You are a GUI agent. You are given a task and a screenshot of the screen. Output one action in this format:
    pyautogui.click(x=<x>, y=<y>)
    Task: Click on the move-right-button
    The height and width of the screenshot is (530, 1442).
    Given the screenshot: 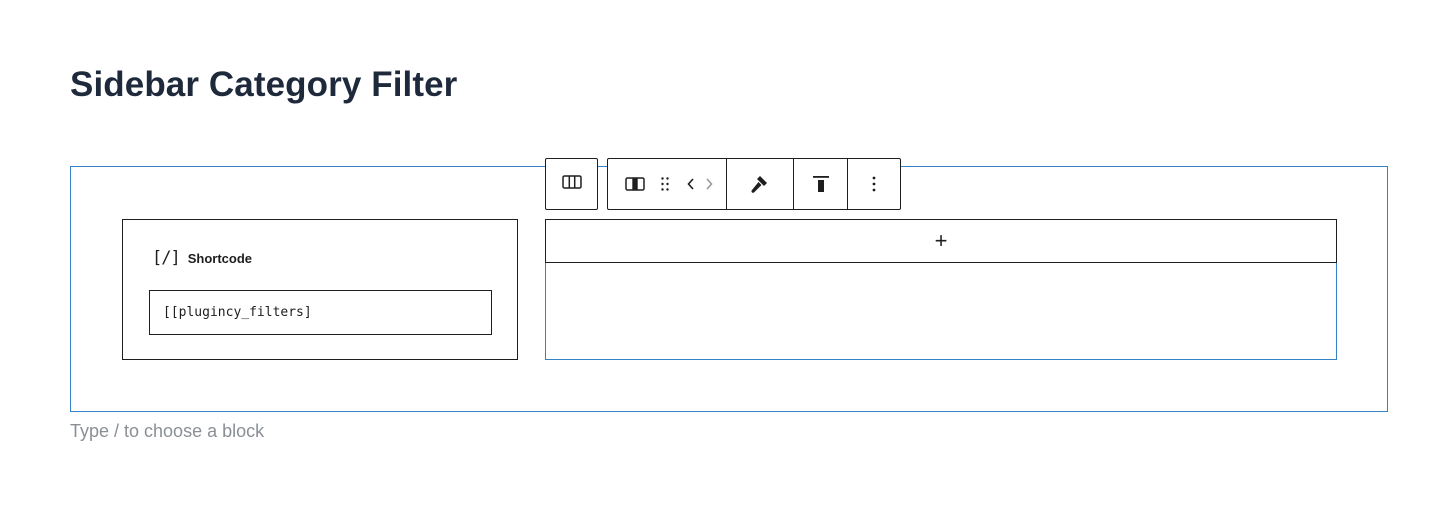 What is the action you would take?
    pyautogui.click(x=709, y=184)
    